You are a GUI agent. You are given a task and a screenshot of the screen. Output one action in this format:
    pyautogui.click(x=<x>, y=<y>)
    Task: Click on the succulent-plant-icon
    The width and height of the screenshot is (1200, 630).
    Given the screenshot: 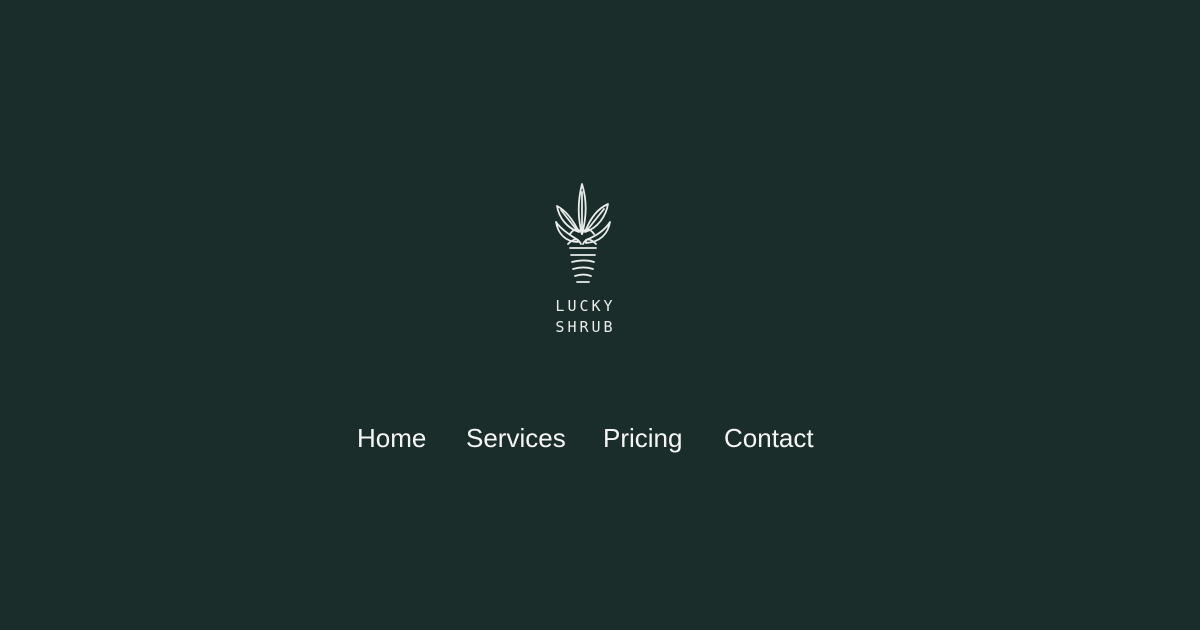 What is the action you would take?
    pyautogui.click(x=583, y=233)
    